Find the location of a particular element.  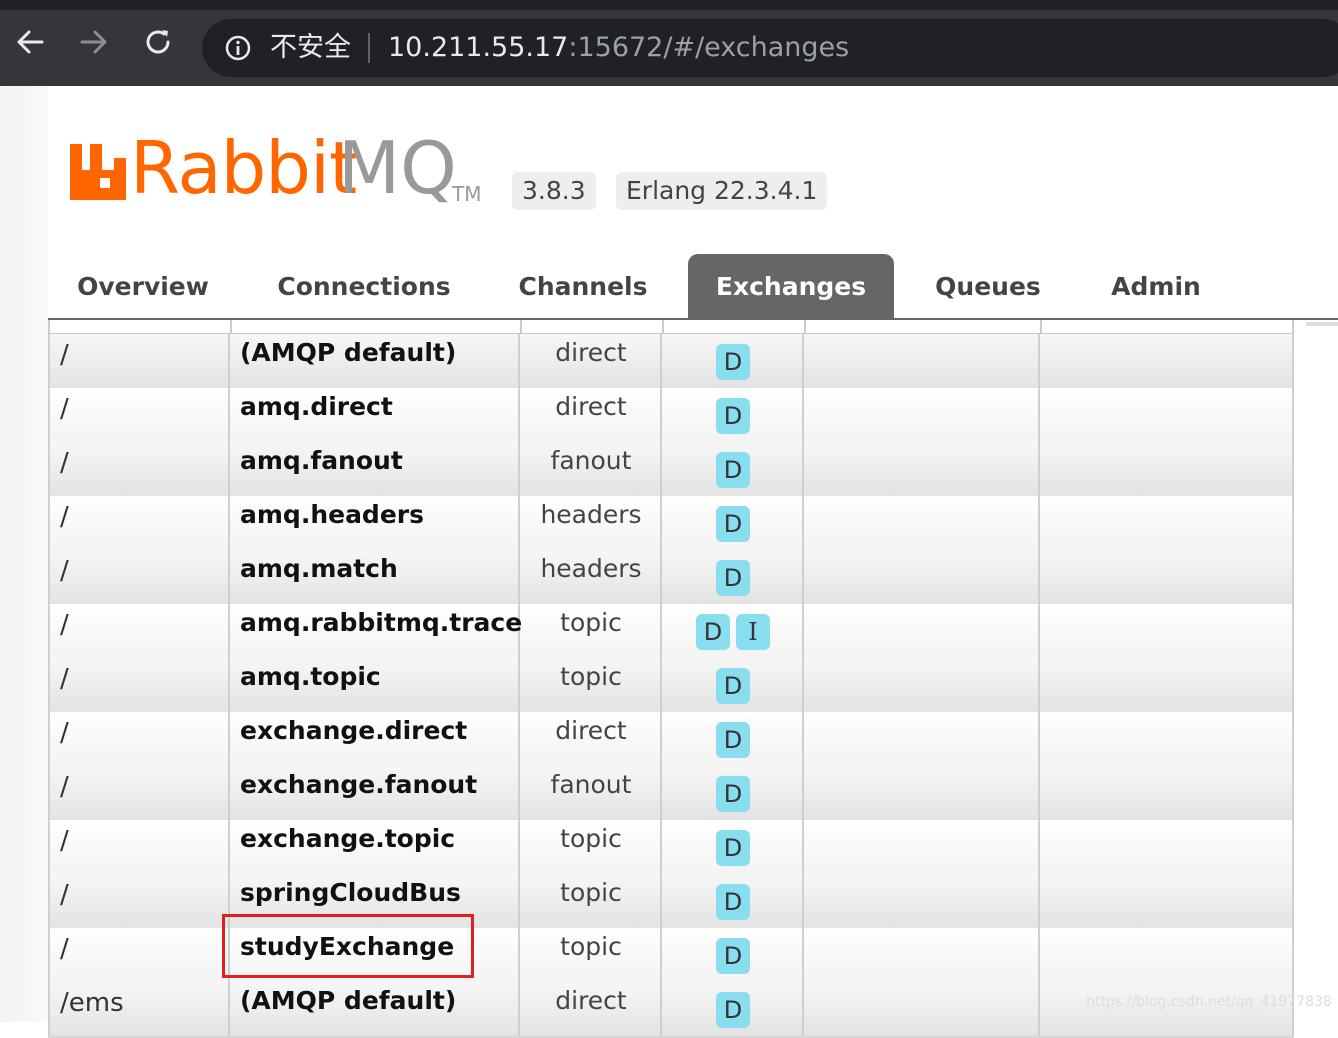

scroll-edge is located at coordinates (1322, 324).